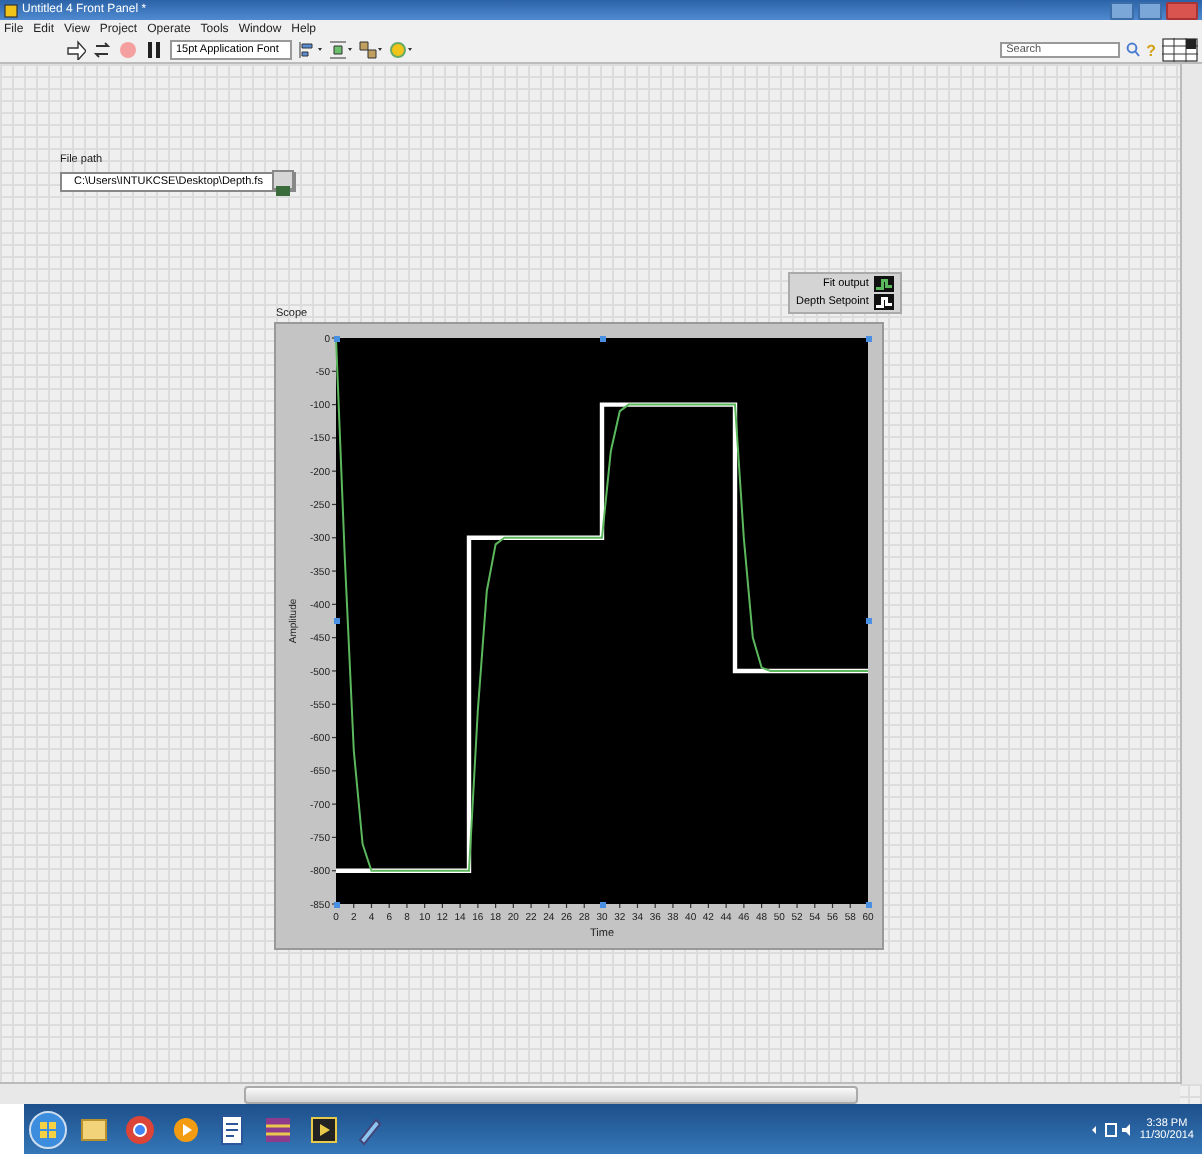  Describe the element at coordinates (590, 1093) in the screenshot. I see `horizontal-scrollbar` at that location.